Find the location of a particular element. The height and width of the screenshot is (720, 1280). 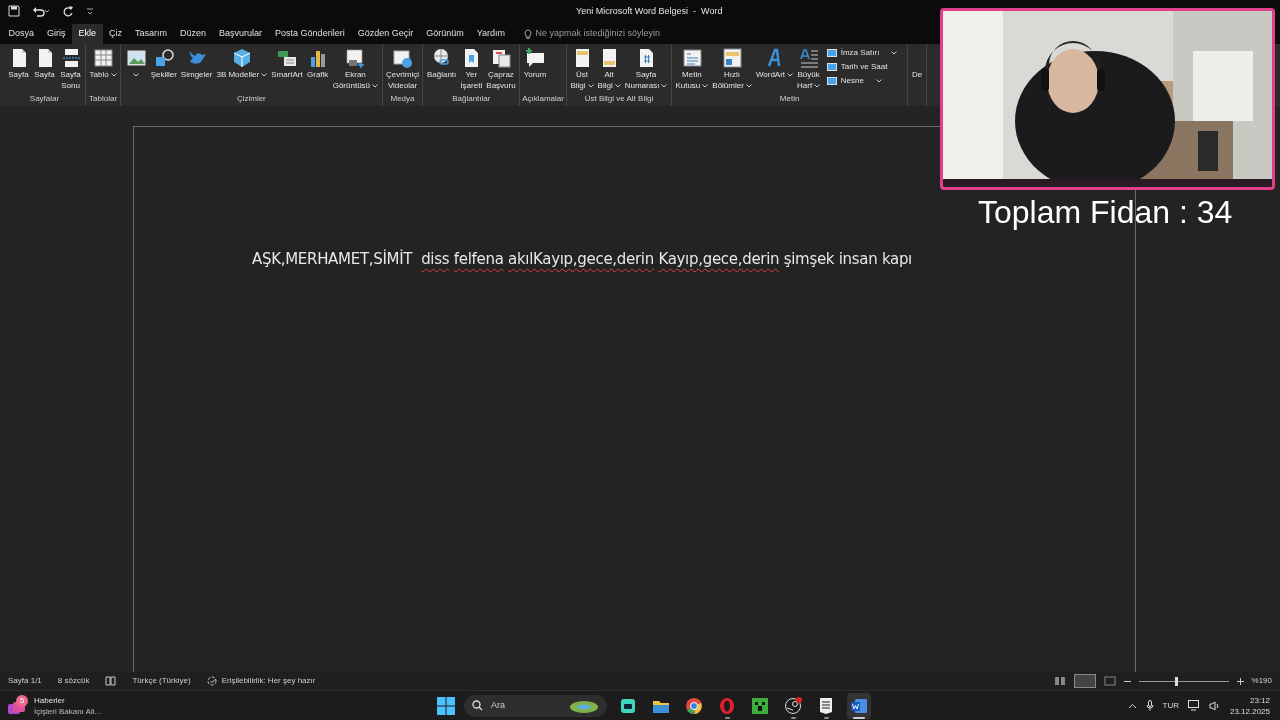

clock: 23:12 23.12.2025 is located at coordinates (1249, 705).